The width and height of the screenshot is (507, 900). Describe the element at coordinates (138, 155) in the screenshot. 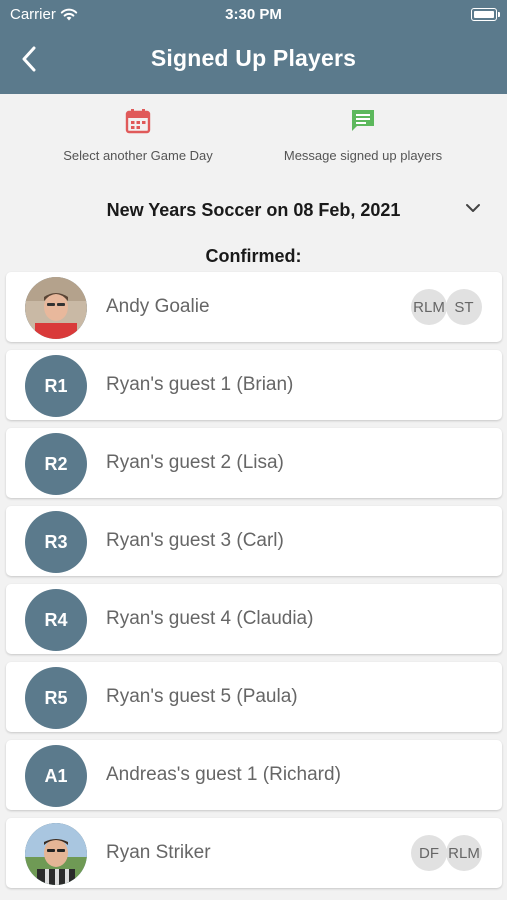

I see `select-game-day-label: Select another Game Day` at that location.